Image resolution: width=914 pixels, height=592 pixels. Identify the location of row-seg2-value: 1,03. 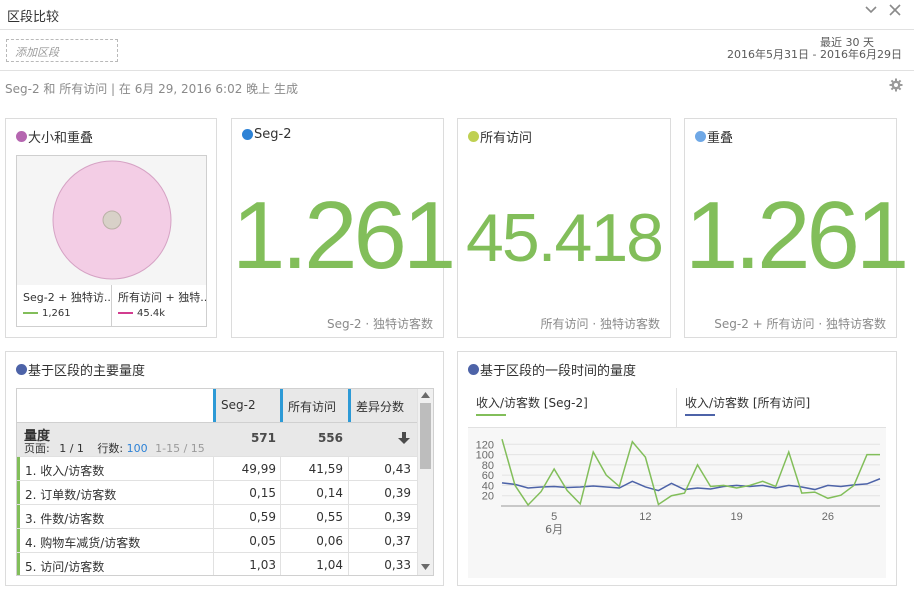
(262, 565).